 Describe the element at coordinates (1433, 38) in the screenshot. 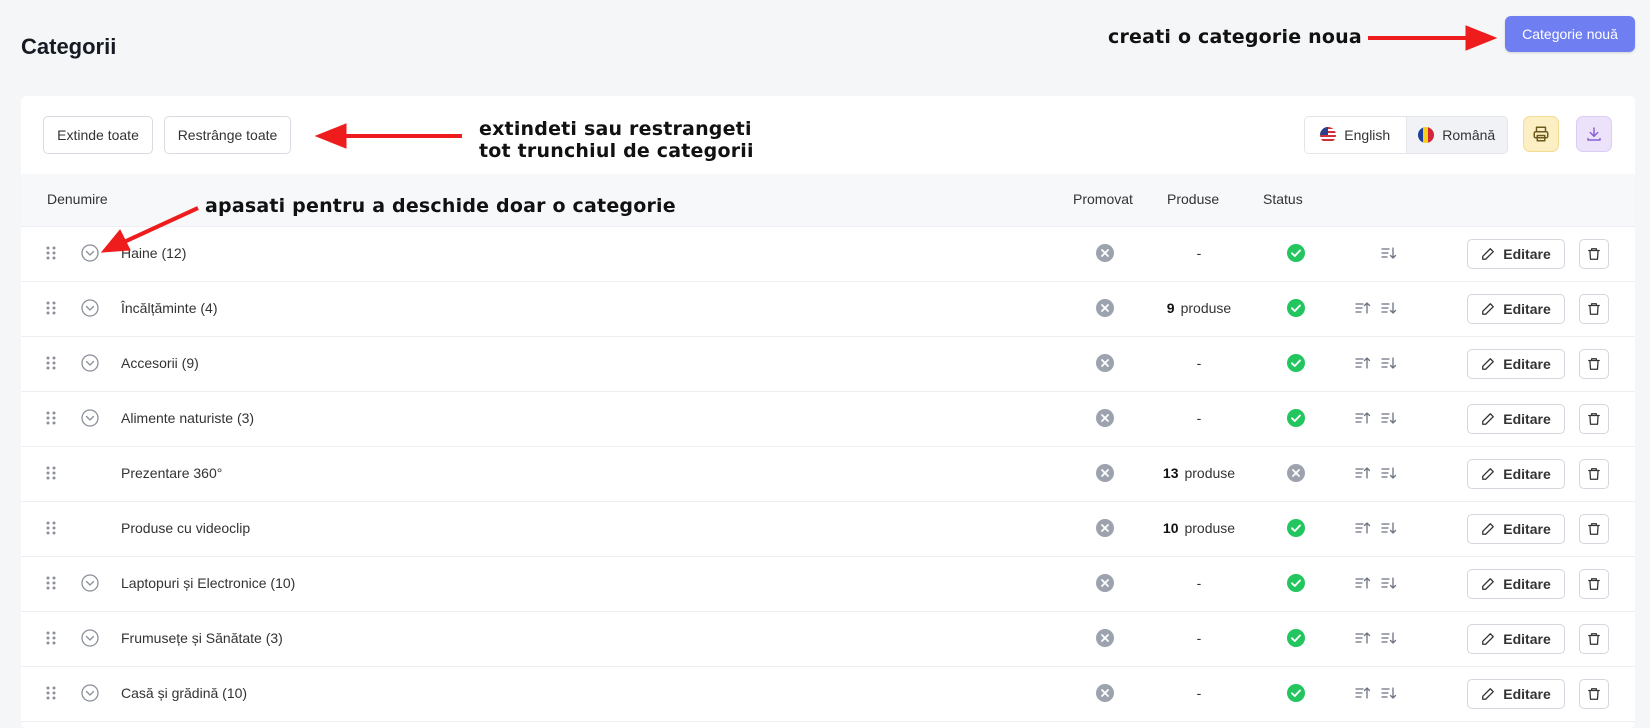

I see `arrow-new-category` at that location.